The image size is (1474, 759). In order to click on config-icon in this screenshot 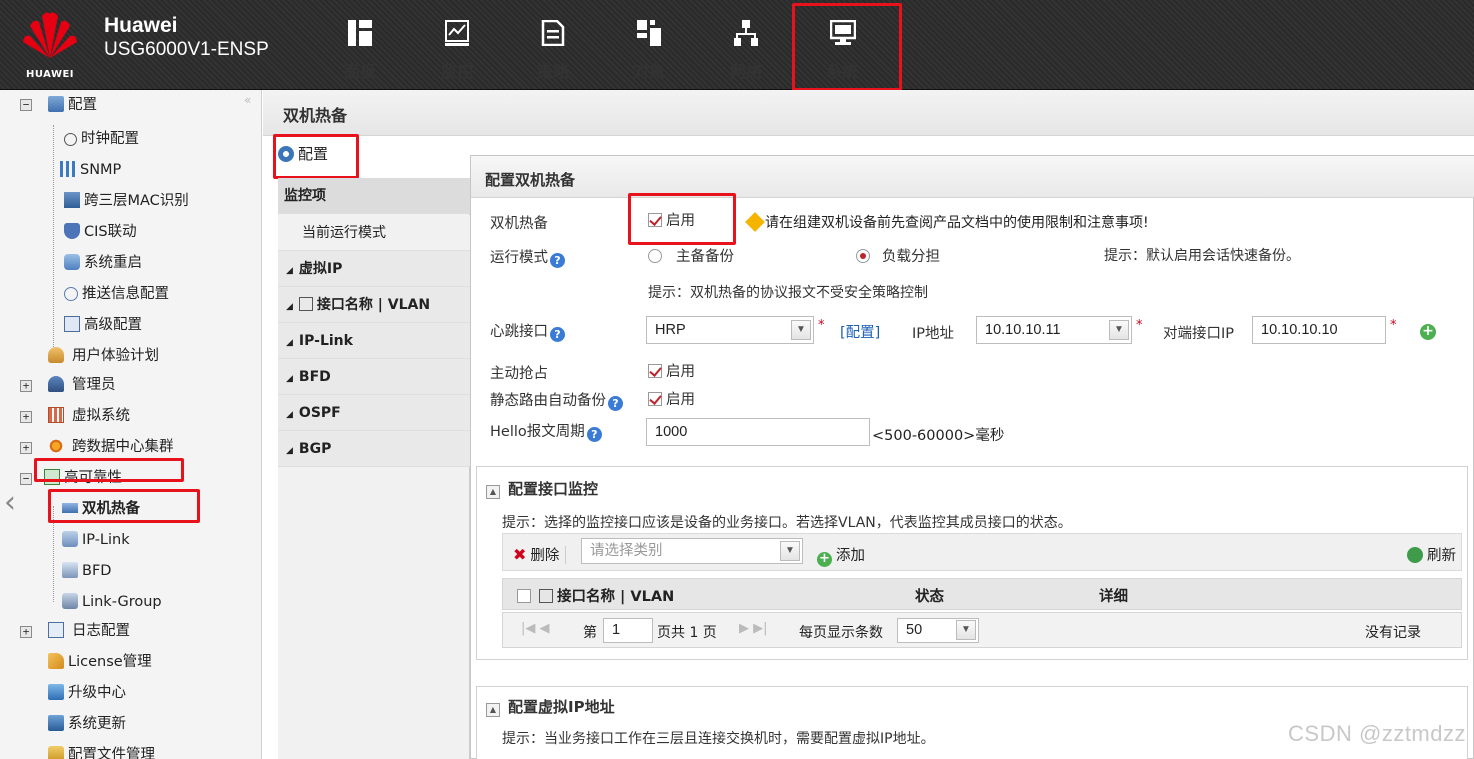, I will do `click(56, 104)`.